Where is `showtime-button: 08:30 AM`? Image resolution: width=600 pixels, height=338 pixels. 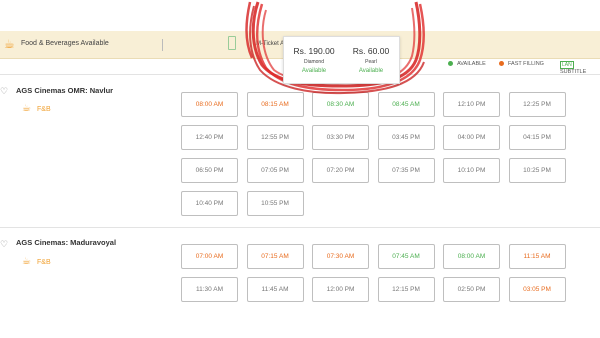
showtime-button: 08:30 AM is located at coordinates (340, 104).